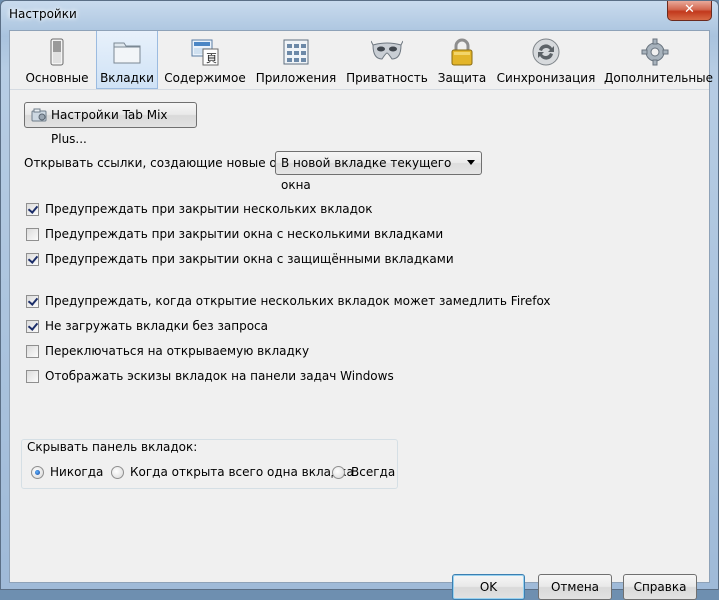  I want to click on close-button: ✕, so click(689, 11).